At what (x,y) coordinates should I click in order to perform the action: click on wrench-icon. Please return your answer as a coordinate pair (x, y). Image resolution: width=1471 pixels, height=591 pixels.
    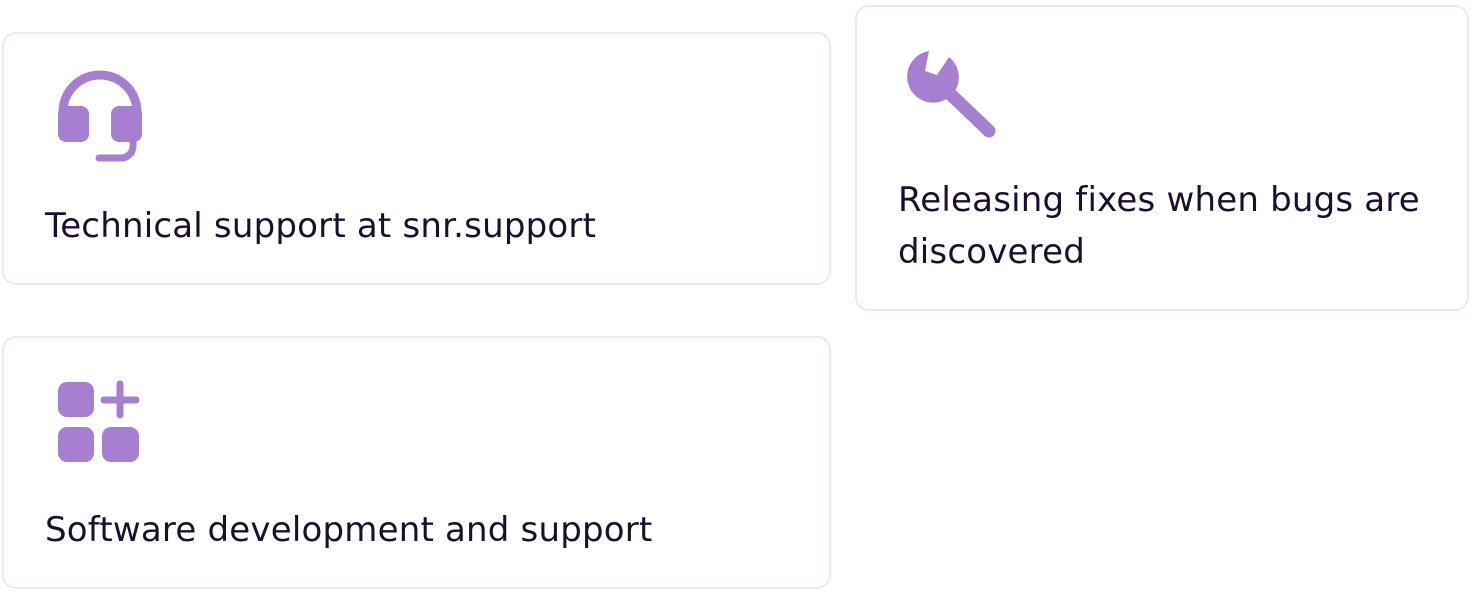
    Looking at the image, I should click on (951, 94).